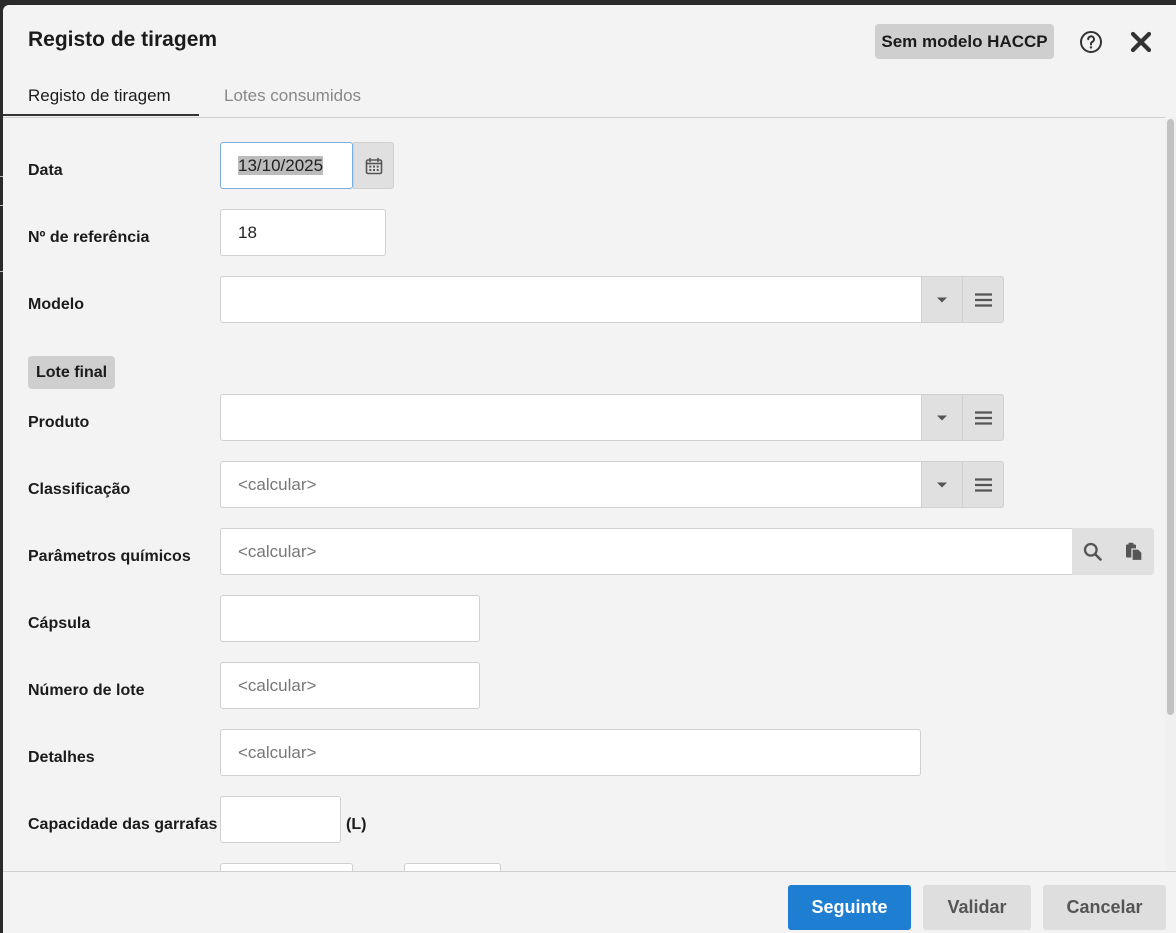 The height and width of the screenshot is (933, 1176). I want to click on referencia-input: 18, so click(303, 232).